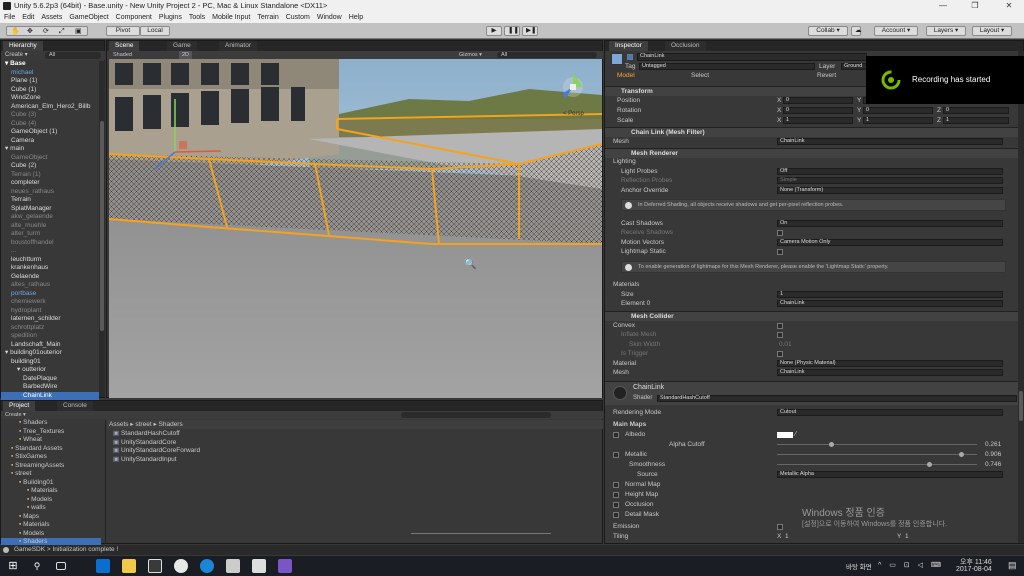 The image size is (1024, 576). I want to click on project-file-item: ▣ StandardHashCutoff, so click(213, 434).